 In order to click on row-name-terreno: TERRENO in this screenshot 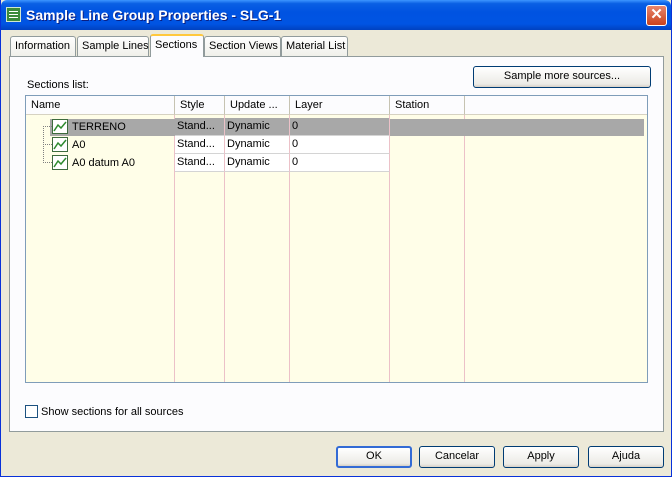, I will do `click(99, 127)`.